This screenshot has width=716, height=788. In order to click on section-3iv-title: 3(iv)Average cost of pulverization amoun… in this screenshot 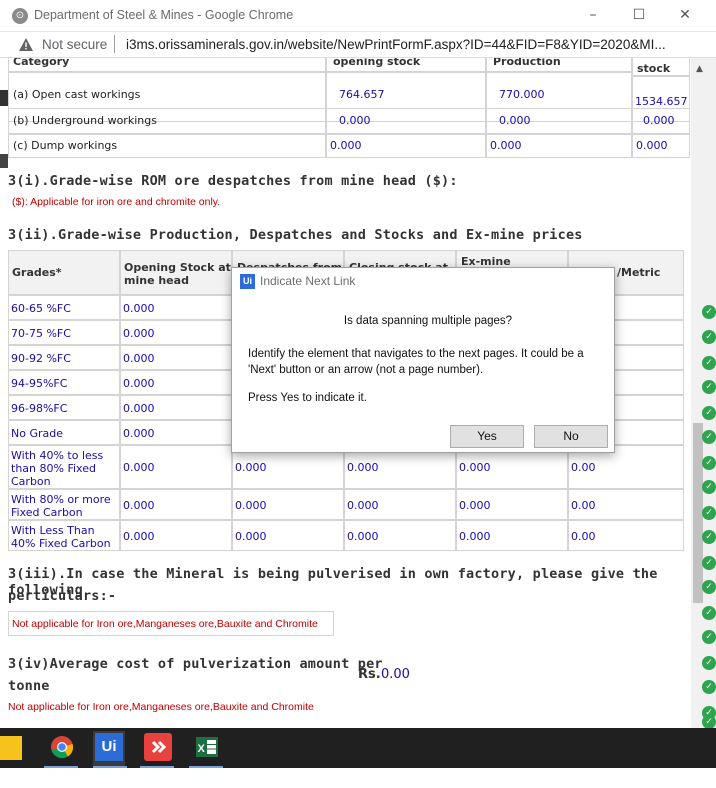, I will do `click(195, 664)`.